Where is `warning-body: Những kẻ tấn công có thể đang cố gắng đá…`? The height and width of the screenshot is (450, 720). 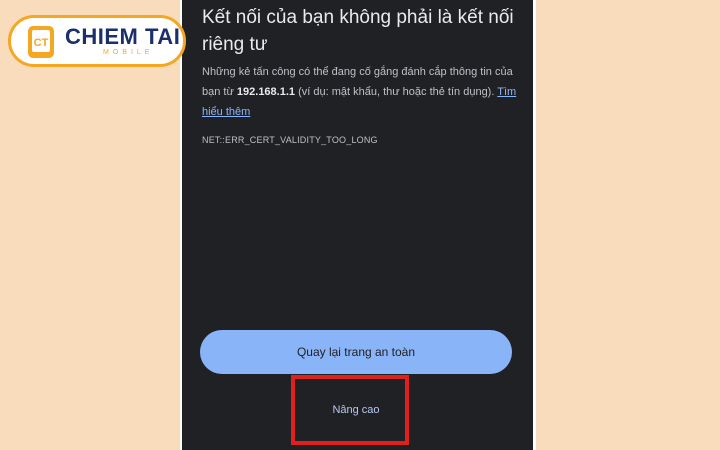 warning-body: Những kẻ tấn công có thể đang cố gắng đá… is located at coordinates (362, 92).